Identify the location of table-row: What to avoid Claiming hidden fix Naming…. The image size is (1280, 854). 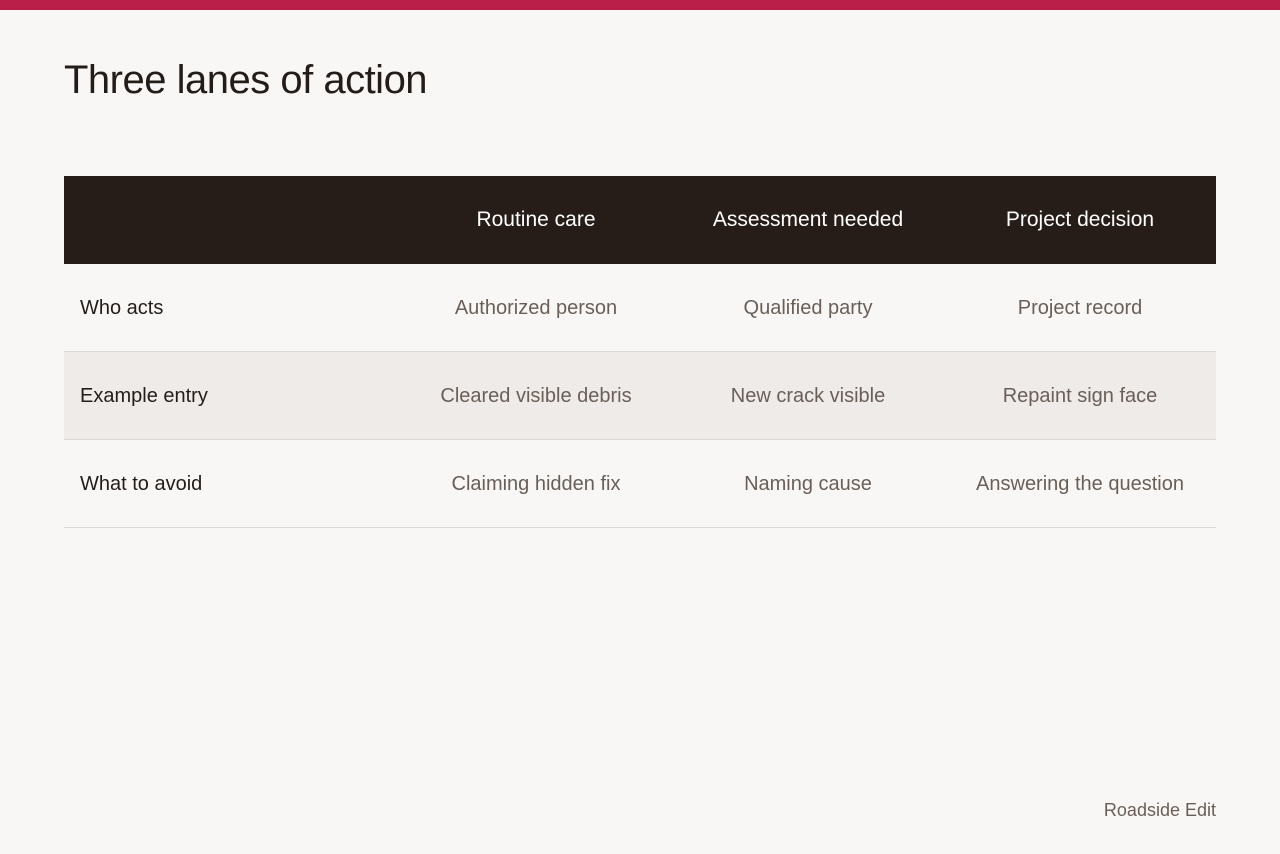
(640, 484).